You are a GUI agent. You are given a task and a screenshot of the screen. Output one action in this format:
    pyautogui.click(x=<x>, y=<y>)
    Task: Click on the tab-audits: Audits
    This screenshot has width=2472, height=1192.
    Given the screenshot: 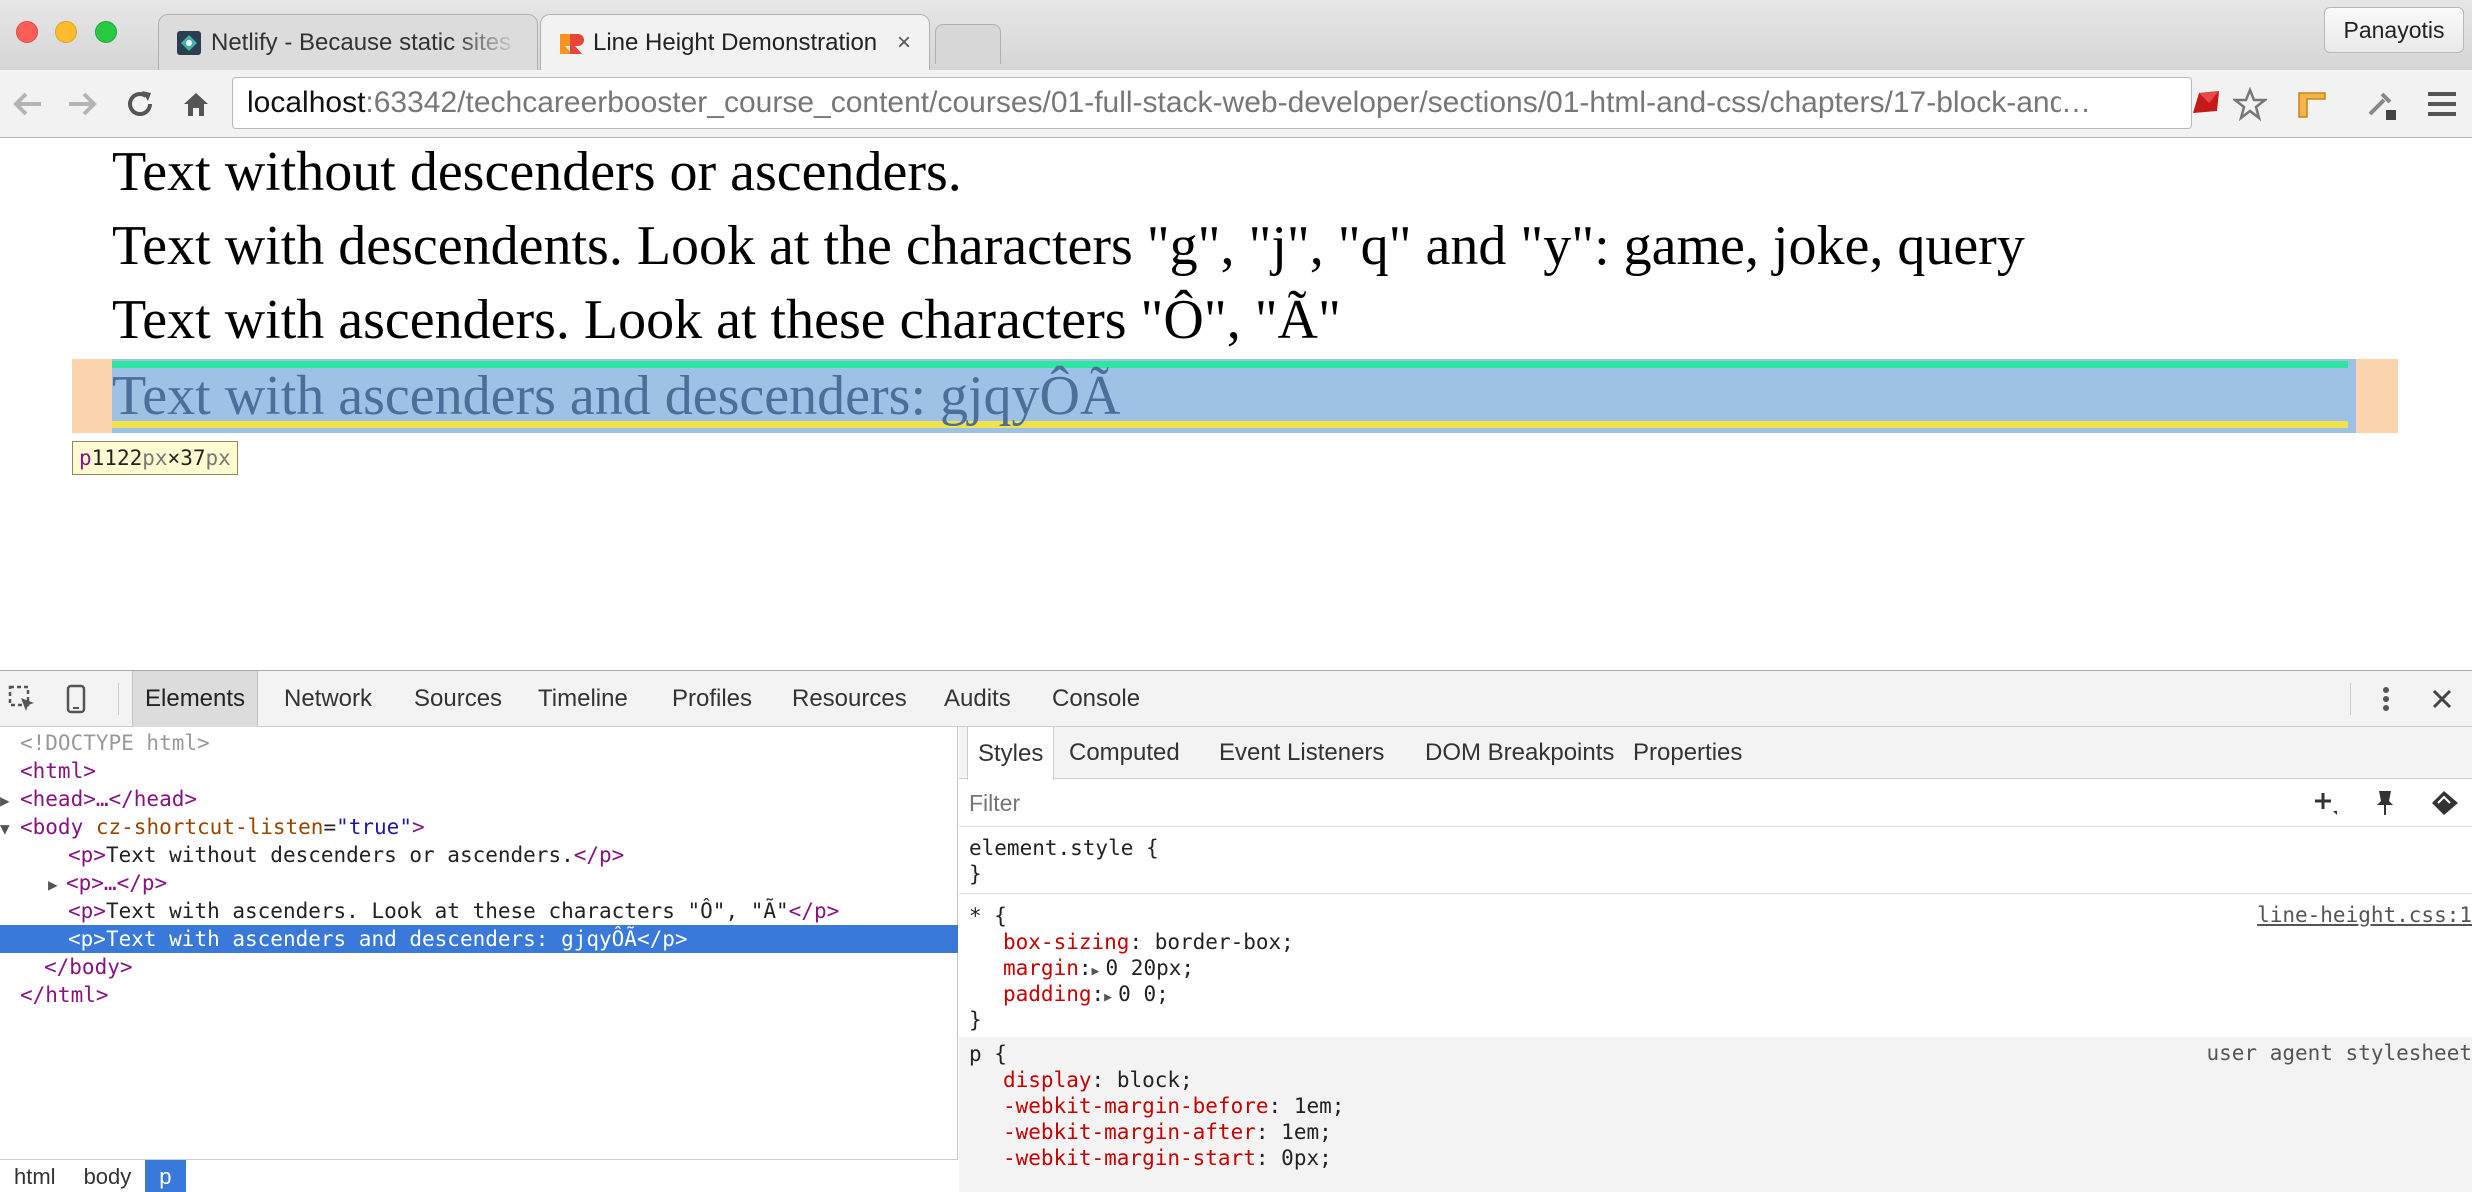 What is the action you would take?
    pyautogui.click(x=977, y=699)
    